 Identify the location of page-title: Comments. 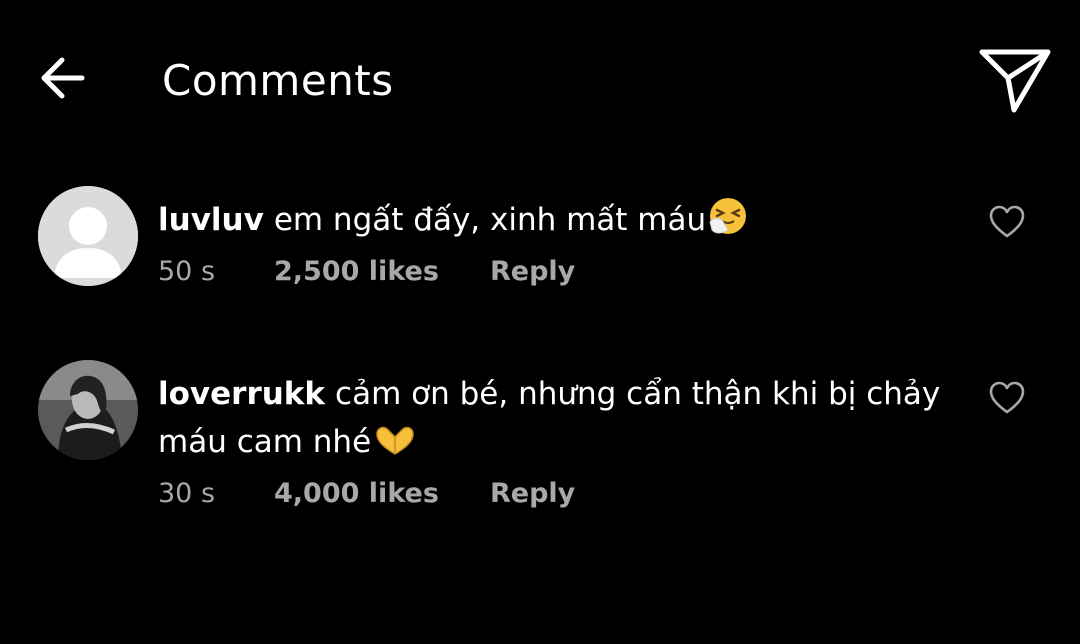
(278, 80).